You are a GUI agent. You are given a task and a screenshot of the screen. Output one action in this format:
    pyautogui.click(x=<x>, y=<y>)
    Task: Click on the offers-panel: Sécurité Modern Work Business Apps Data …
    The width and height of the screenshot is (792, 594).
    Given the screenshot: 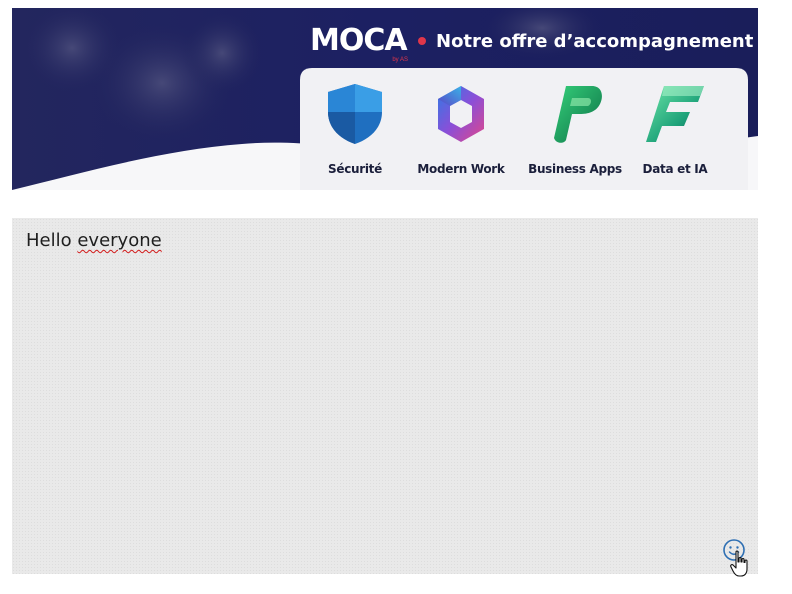 What is the action you would take?
    pyautogui.click(x=524, y=129)
    